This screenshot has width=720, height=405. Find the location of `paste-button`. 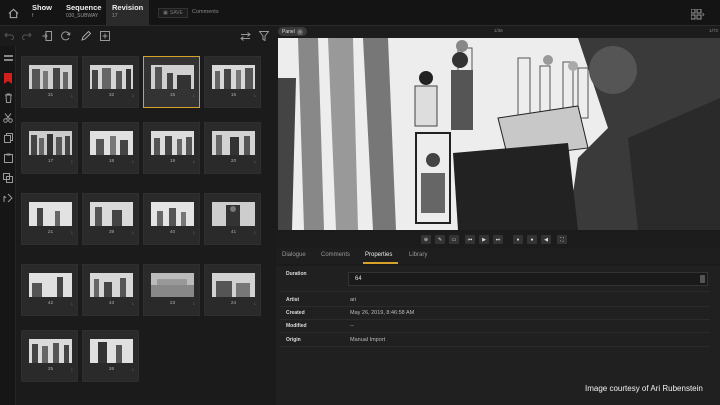

paste-button is located at coordinates (8, 158).